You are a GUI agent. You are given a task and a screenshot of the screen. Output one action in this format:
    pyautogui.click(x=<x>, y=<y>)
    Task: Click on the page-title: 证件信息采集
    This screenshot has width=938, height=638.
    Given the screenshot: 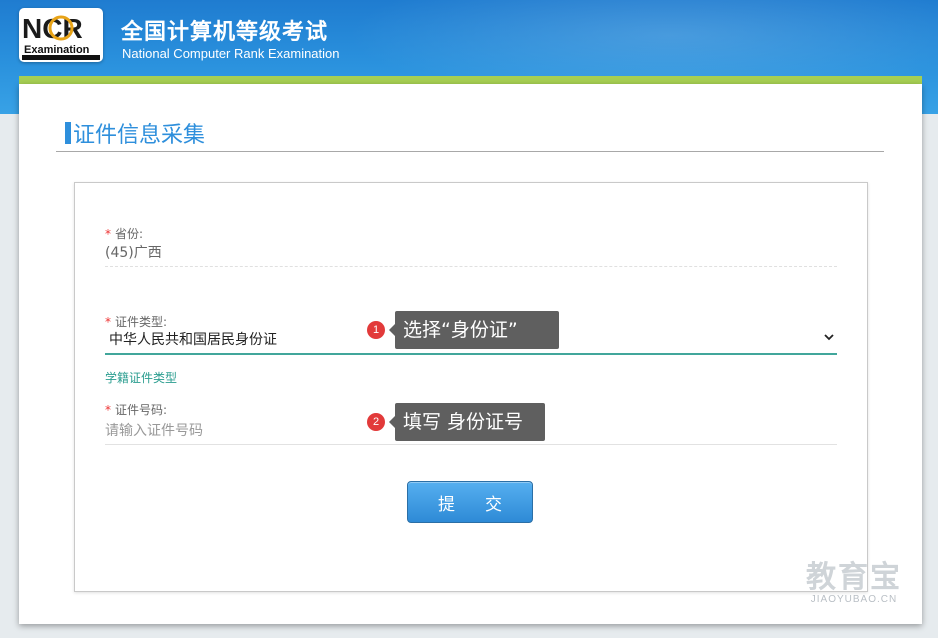 What is the action you would take?
    pyautogui.click(x=135, y=133)
    